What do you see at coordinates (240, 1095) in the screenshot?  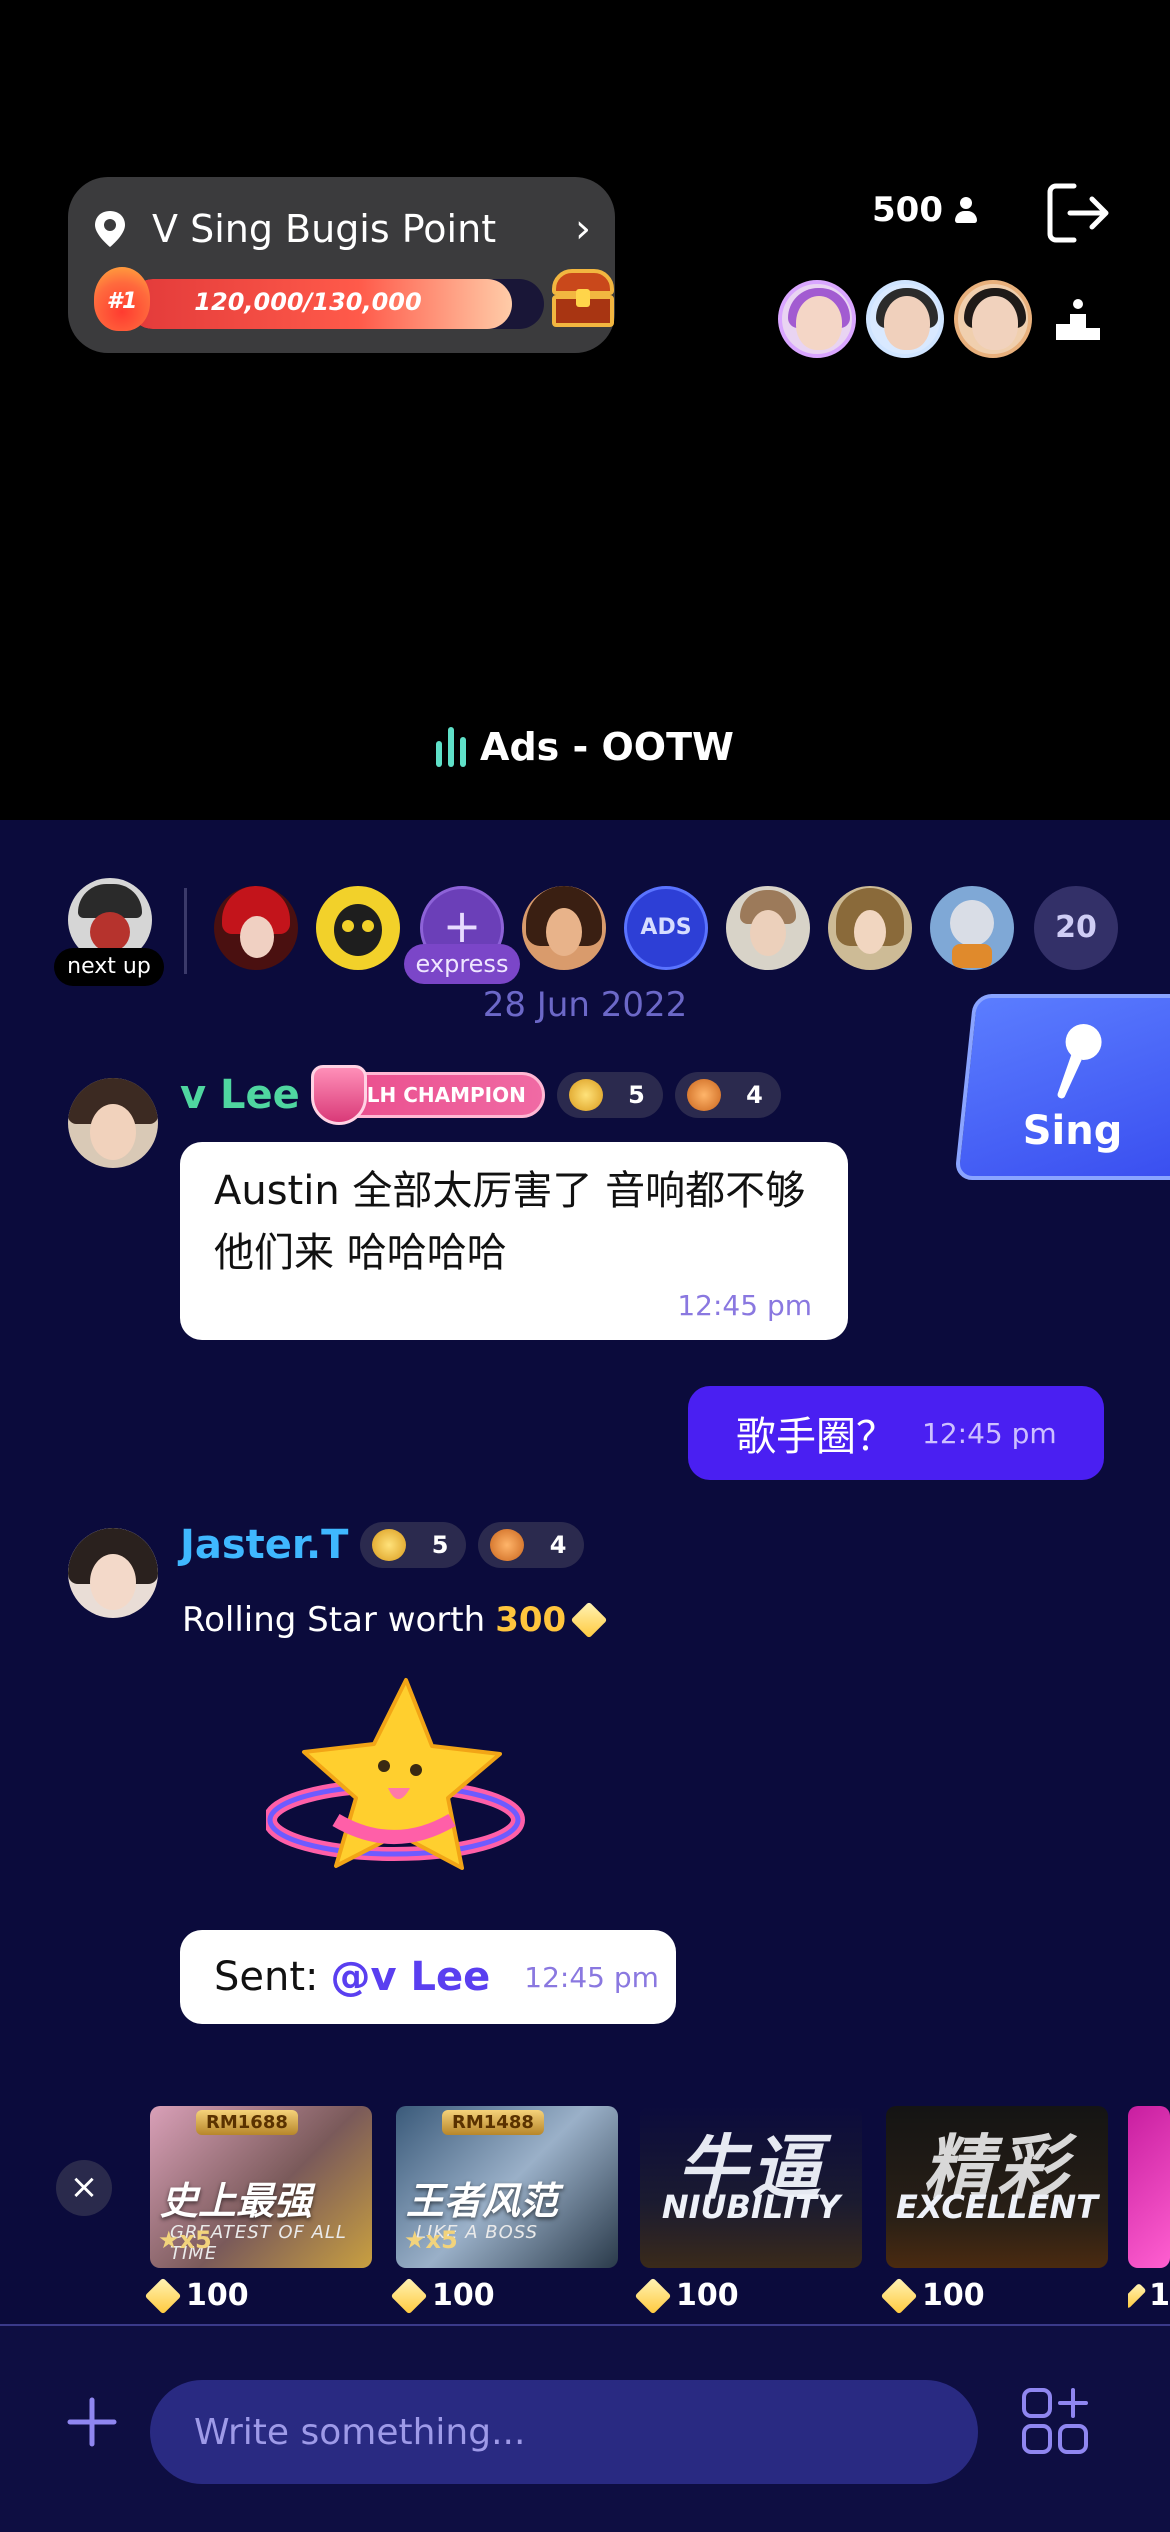 I see `username: v Lee` at bounding box center [240, 1095].